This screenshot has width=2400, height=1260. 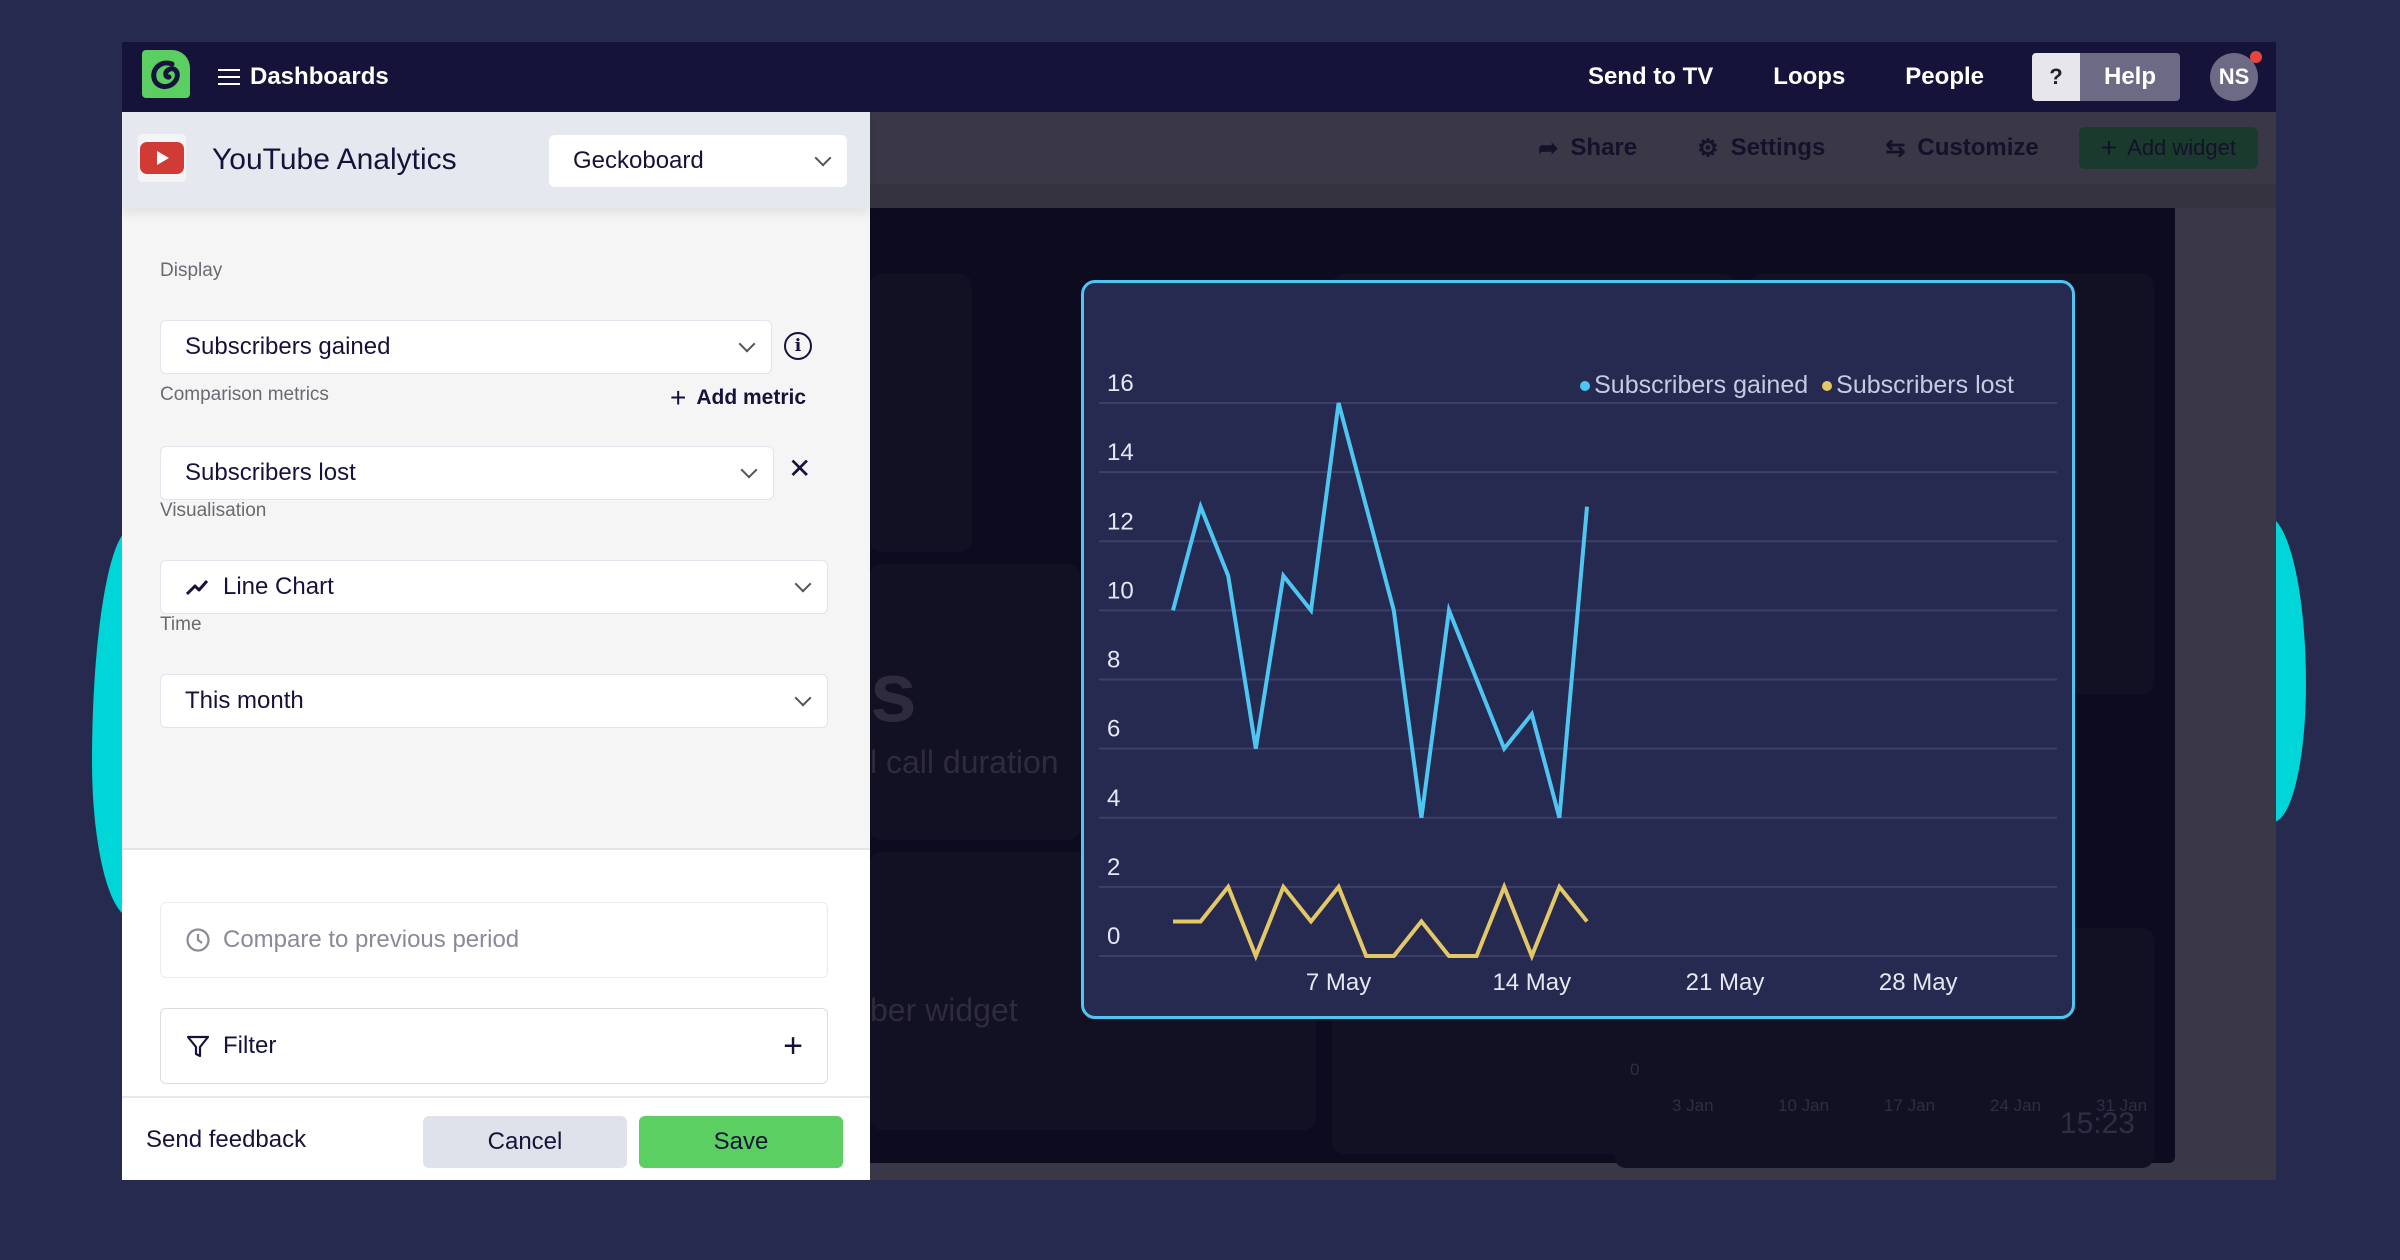 I want to click on dashboards-label: Dashboards, so click(x=319, y=76).